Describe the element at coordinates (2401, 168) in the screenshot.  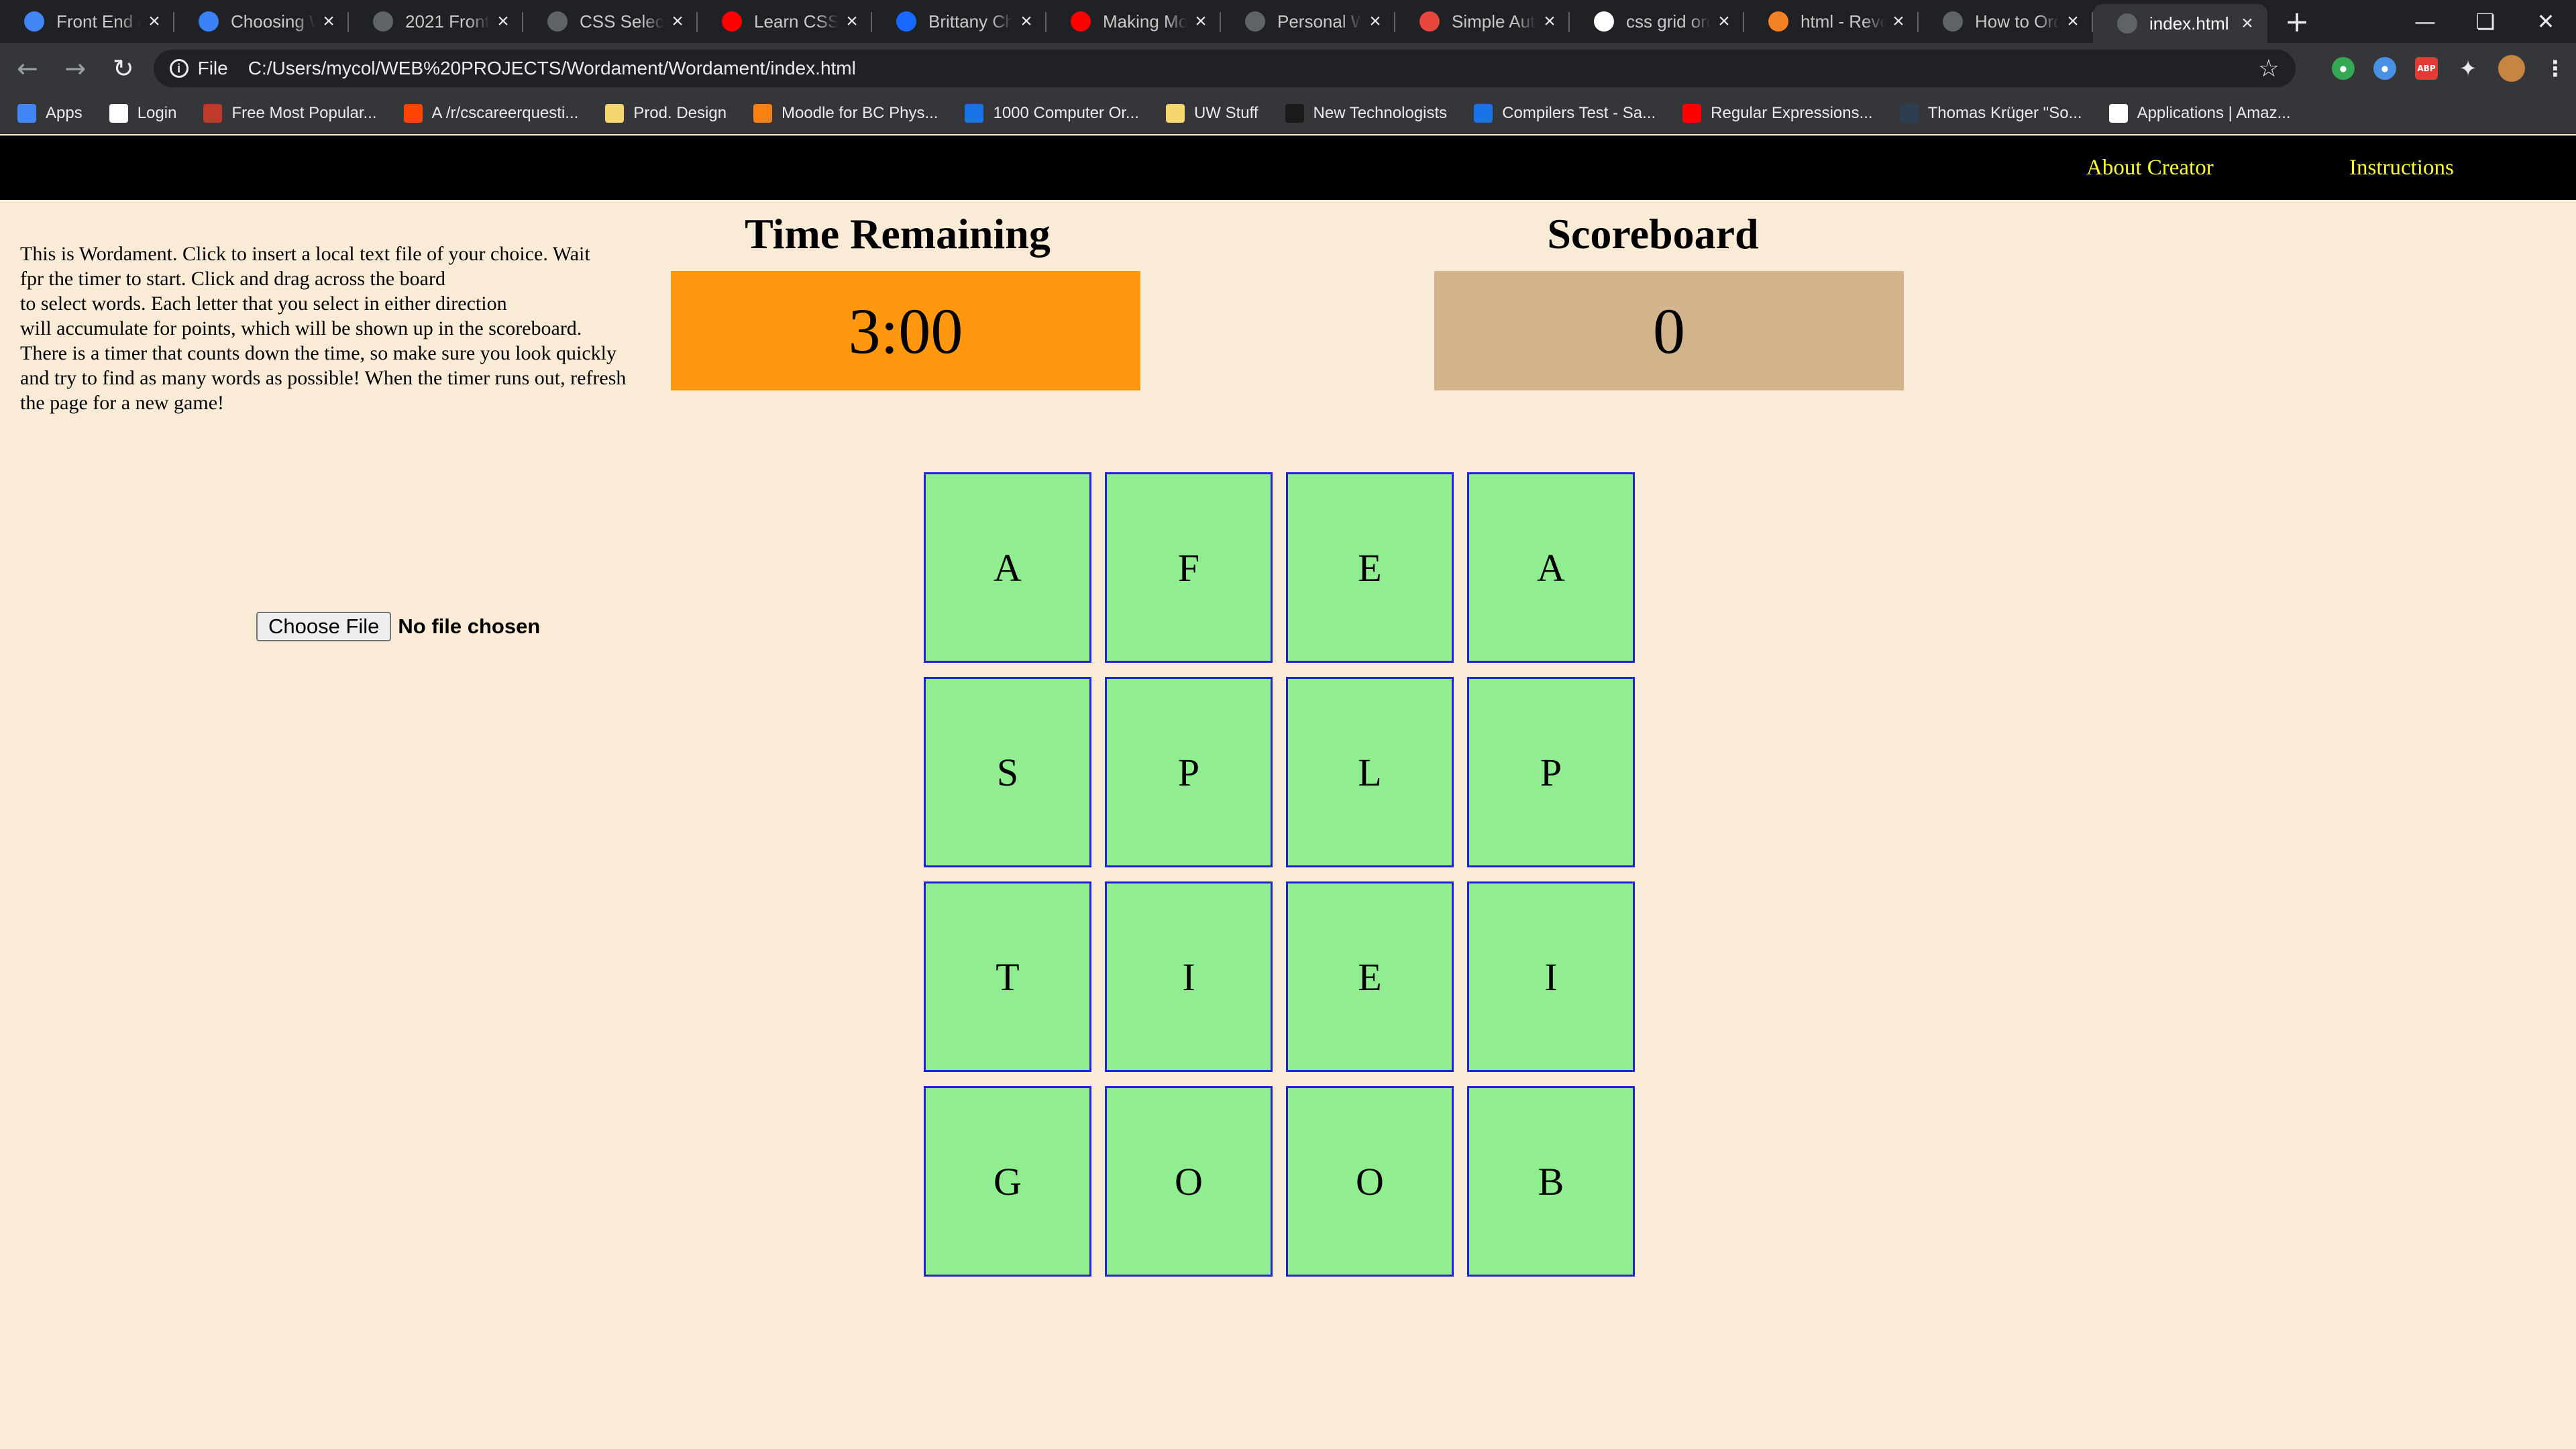
I see `instructions-link: Instructions` at that location.